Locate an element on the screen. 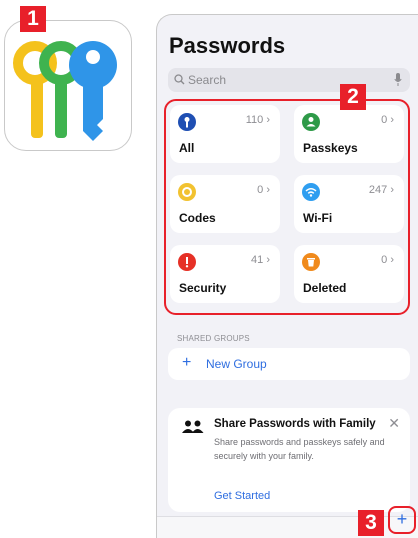  people-icon is located at coordinates (193, 426).